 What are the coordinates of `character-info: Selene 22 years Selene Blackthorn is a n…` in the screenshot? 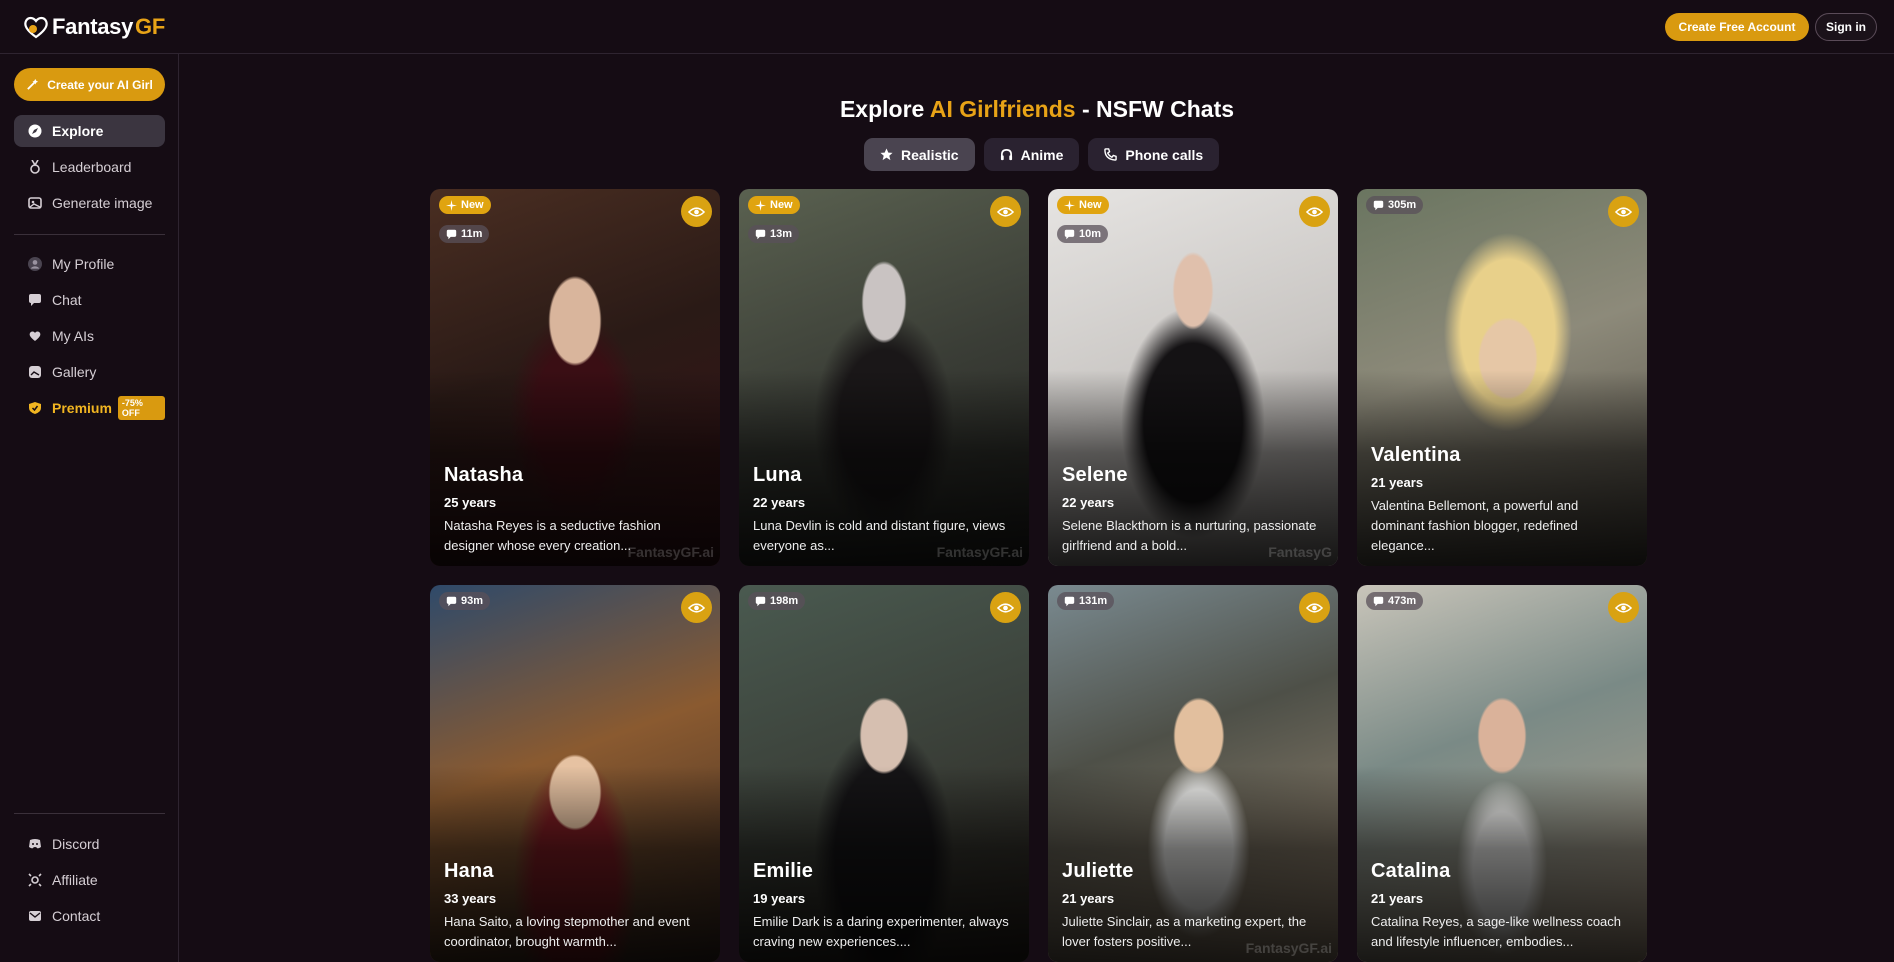 It's located at (1193, 510).